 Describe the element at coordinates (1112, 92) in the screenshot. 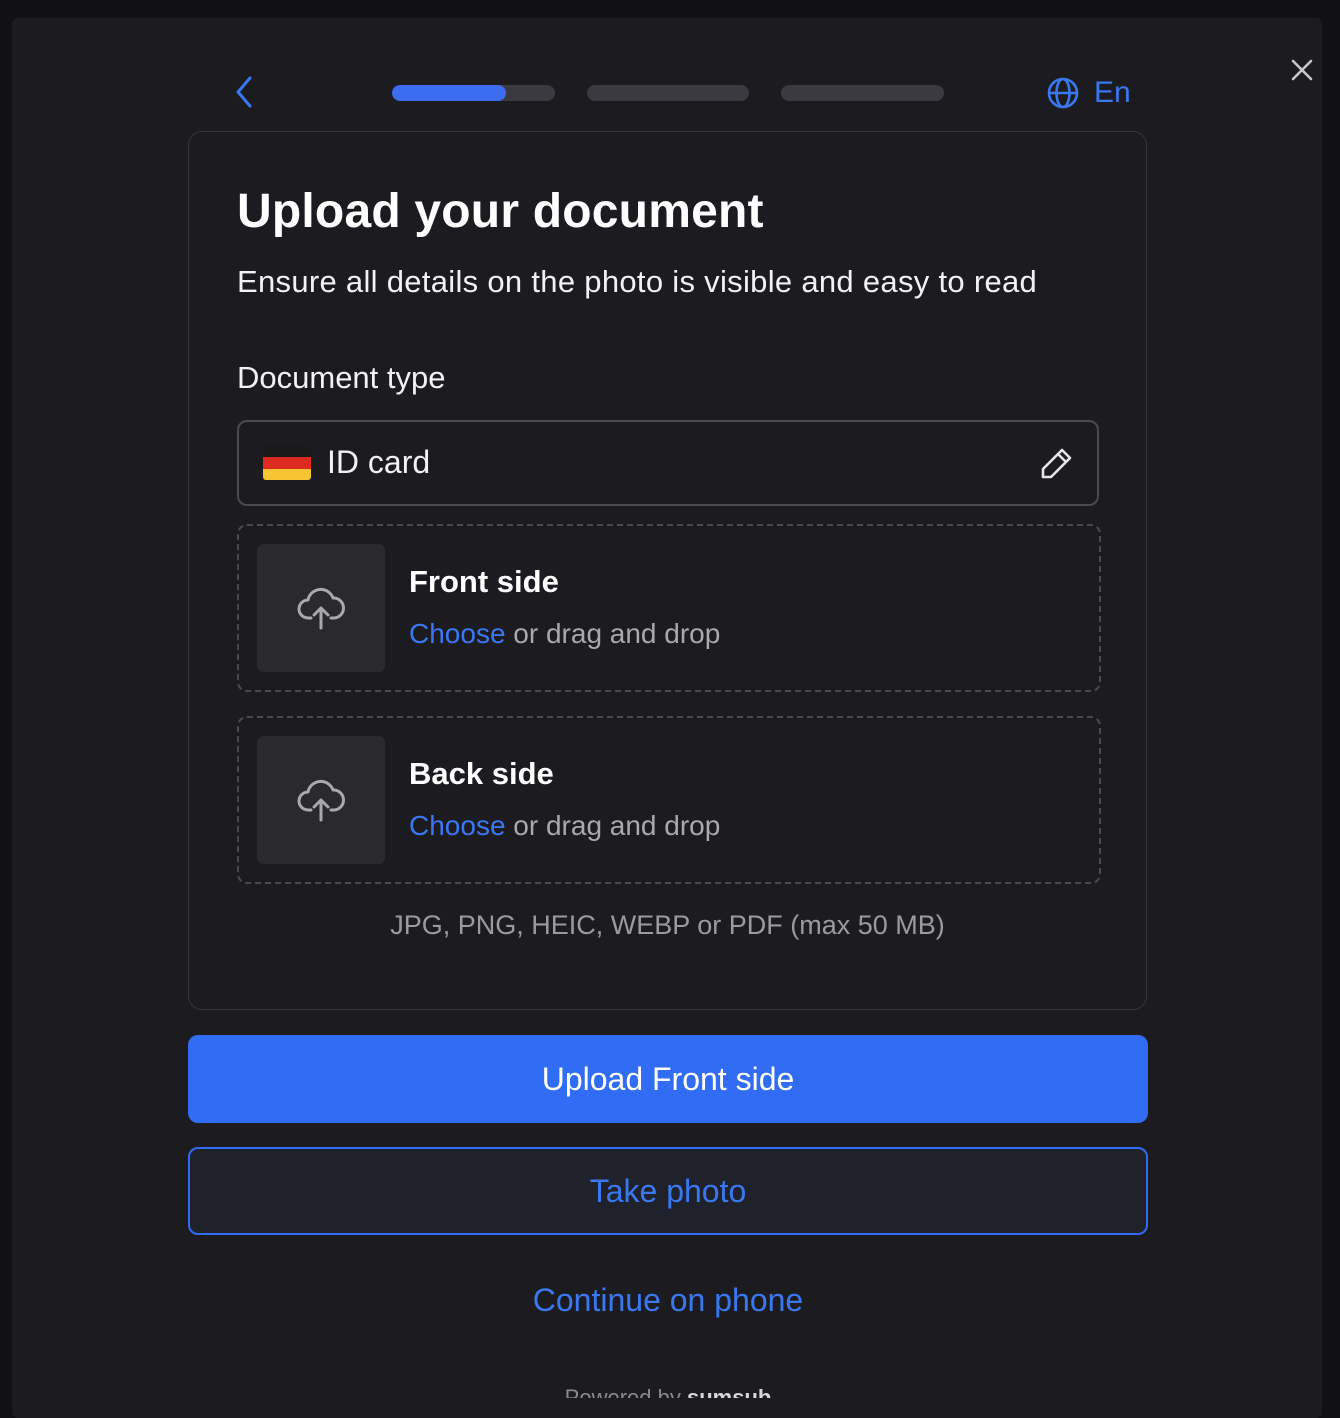

I see `language-label: En` at that location.